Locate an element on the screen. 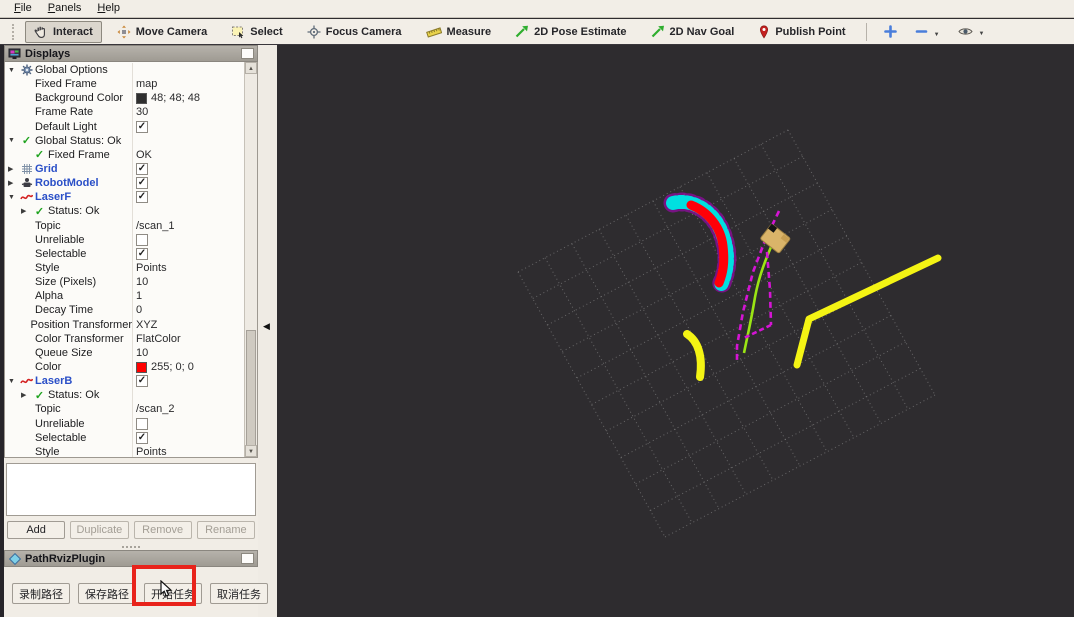  tree-row-grid: ▶ Grid ✓ is located at coordinates (124, 169).